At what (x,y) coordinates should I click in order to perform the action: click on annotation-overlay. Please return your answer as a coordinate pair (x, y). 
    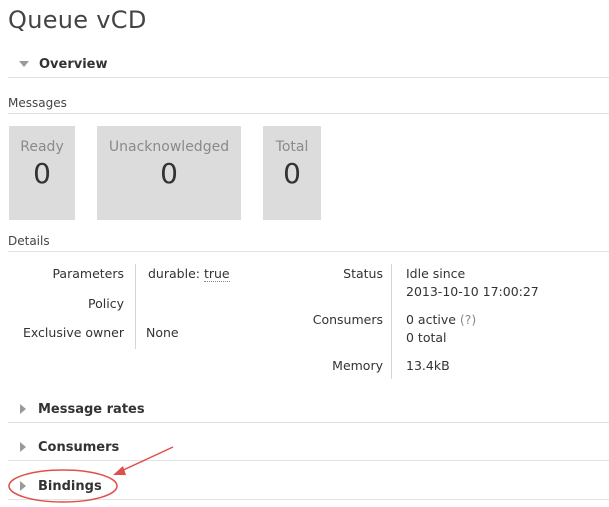
    Looking at the image, I should click on (91, 474).